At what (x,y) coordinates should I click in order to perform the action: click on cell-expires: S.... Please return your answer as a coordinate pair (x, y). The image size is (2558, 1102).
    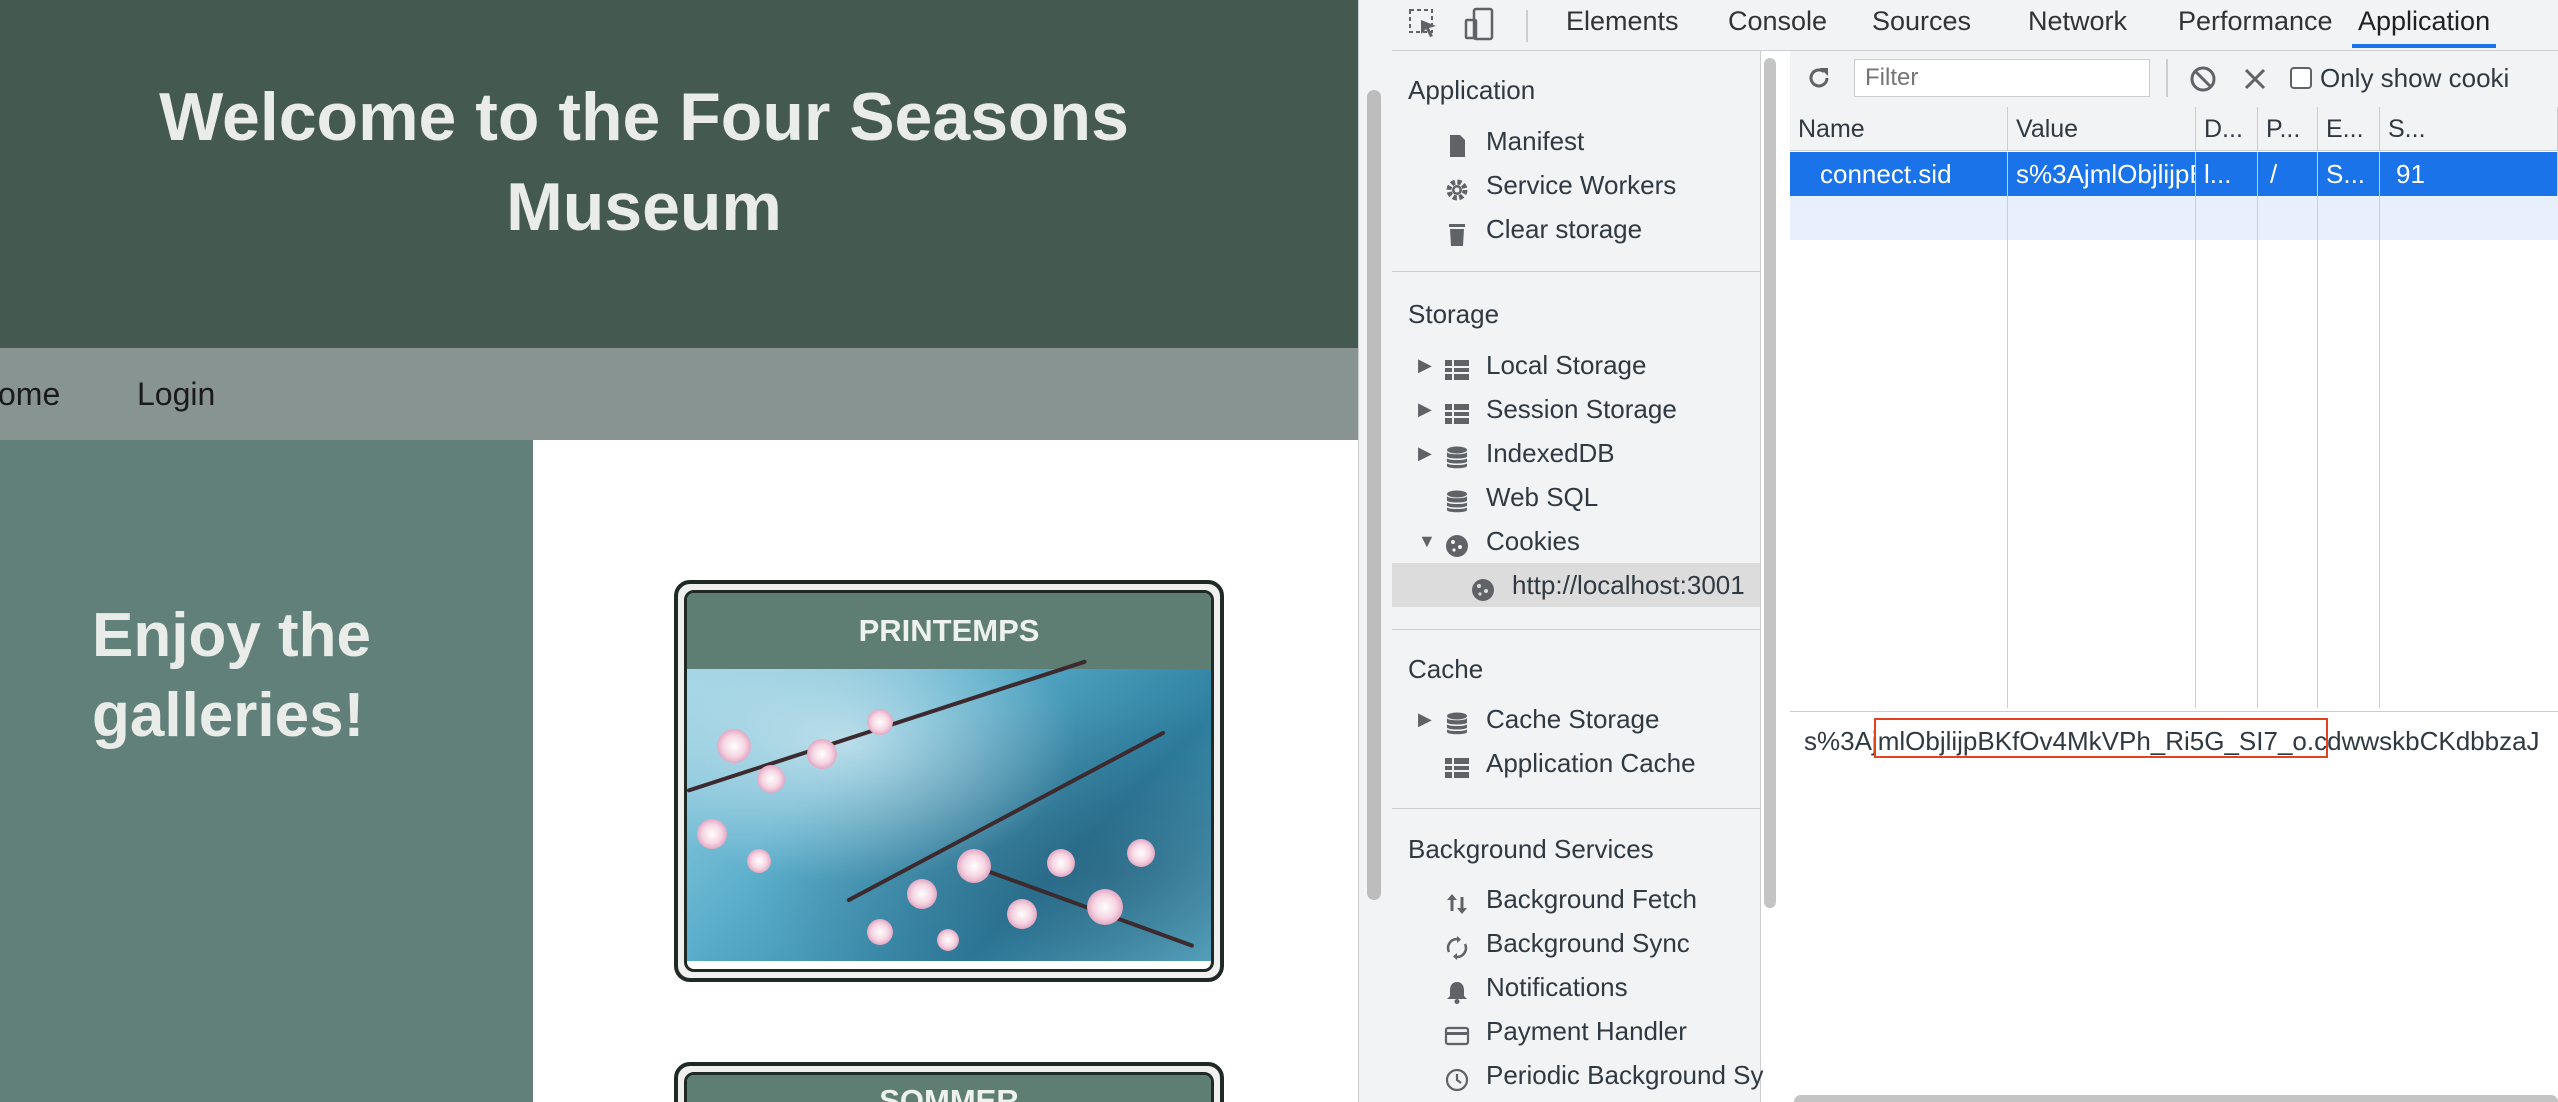
    Looking at the image, I should click on (2349, 174).